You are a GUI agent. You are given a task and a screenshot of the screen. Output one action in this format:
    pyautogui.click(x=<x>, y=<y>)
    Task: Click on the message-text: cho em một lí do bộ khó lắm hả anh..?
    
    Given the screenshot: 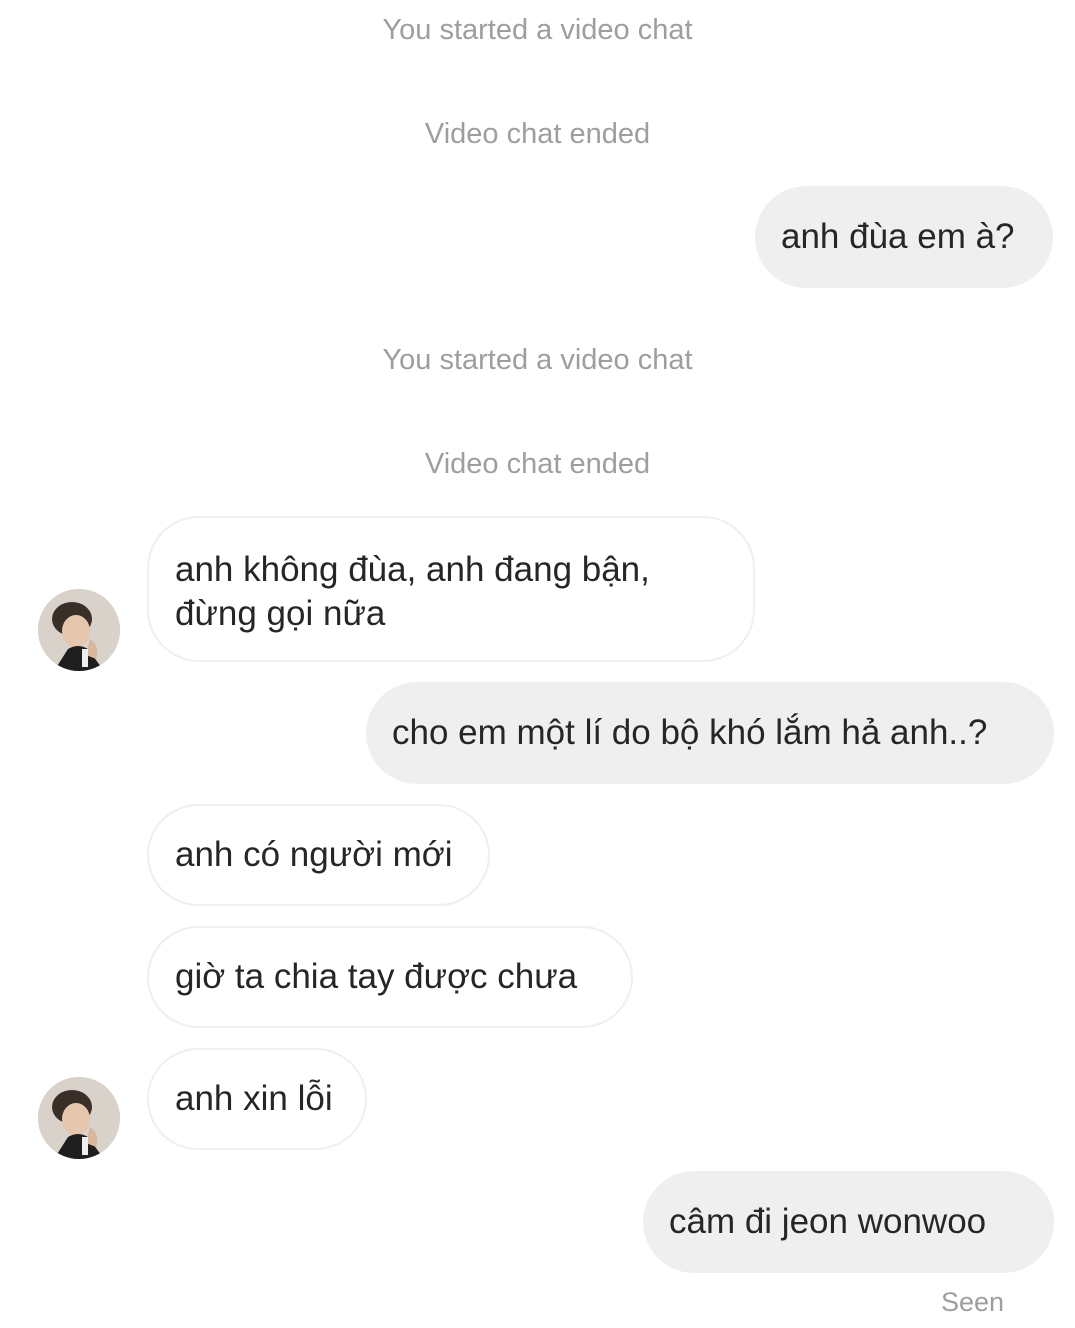 What is the action you would take?
    pyautogui.click(x=690, y=732)
    